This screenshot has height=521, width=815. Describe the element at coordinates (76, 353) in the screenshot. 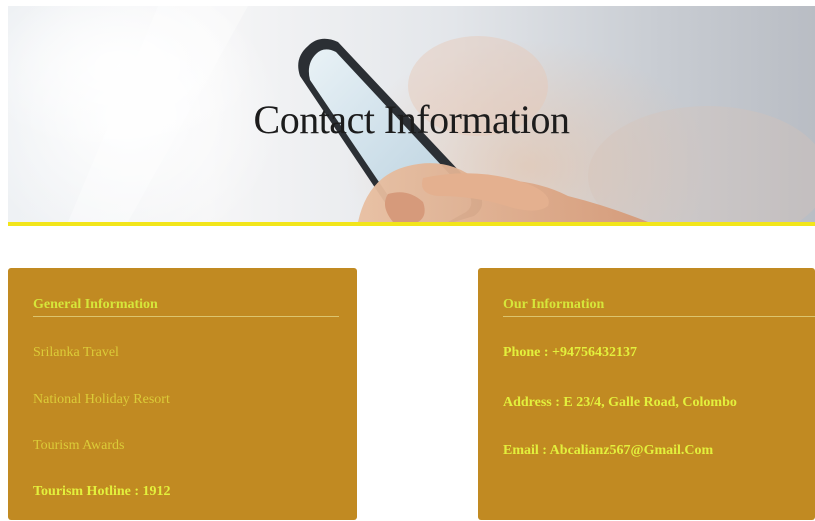

I see `info-link-srilanka-travel: Srilanka Travel` at that location.